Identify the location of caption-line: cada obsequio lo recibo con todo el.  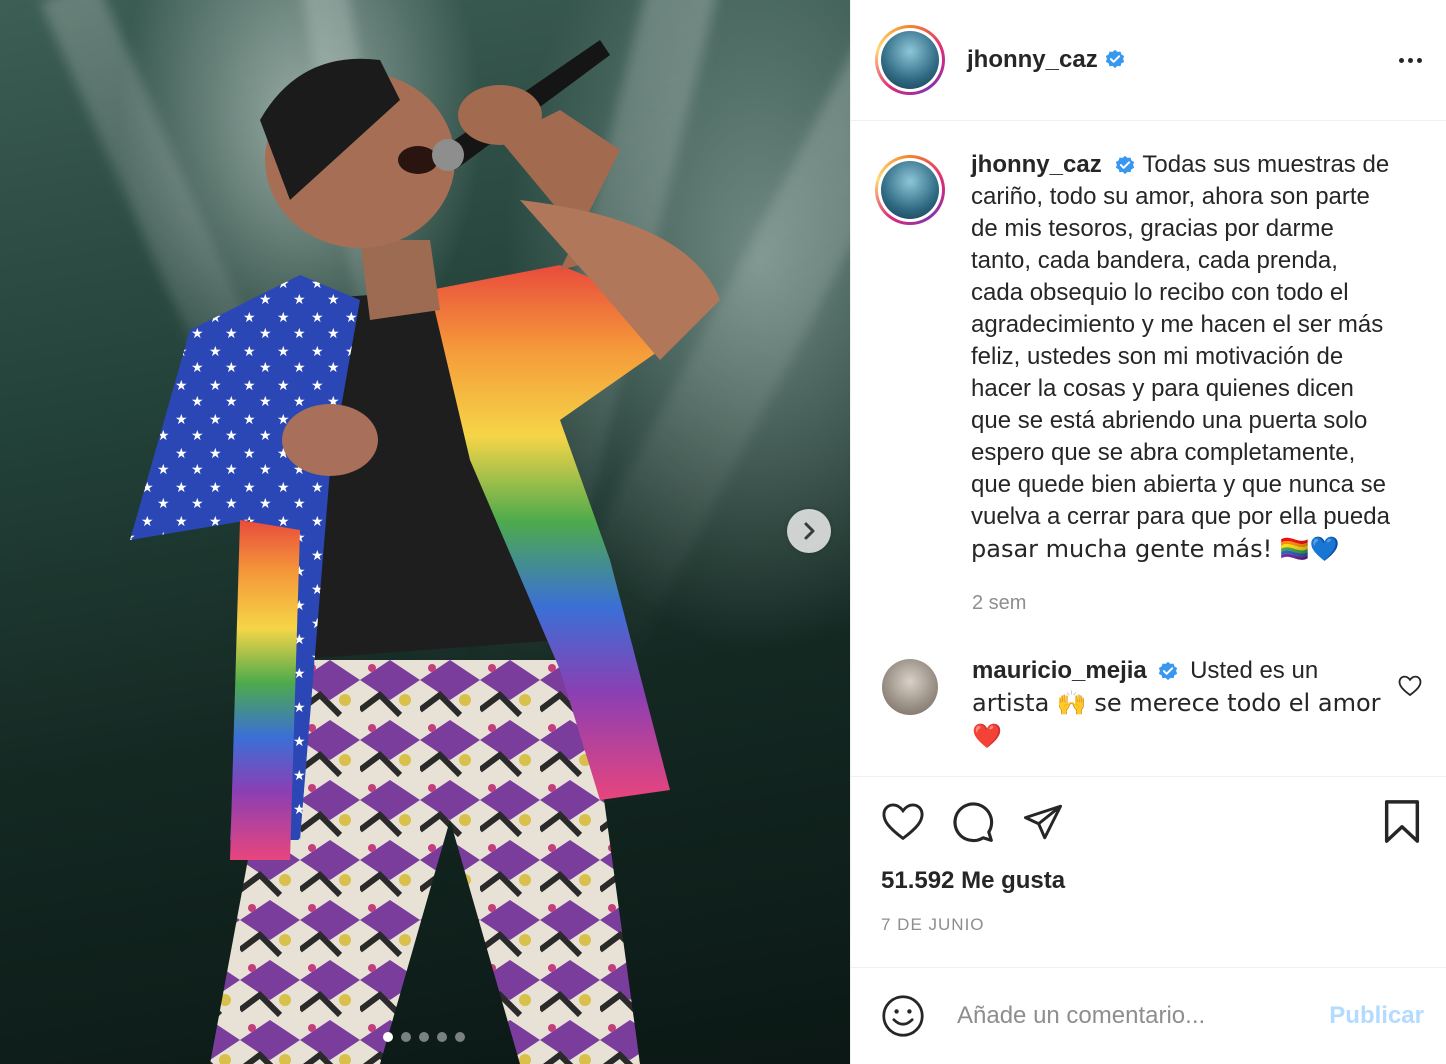
(1160, 292).